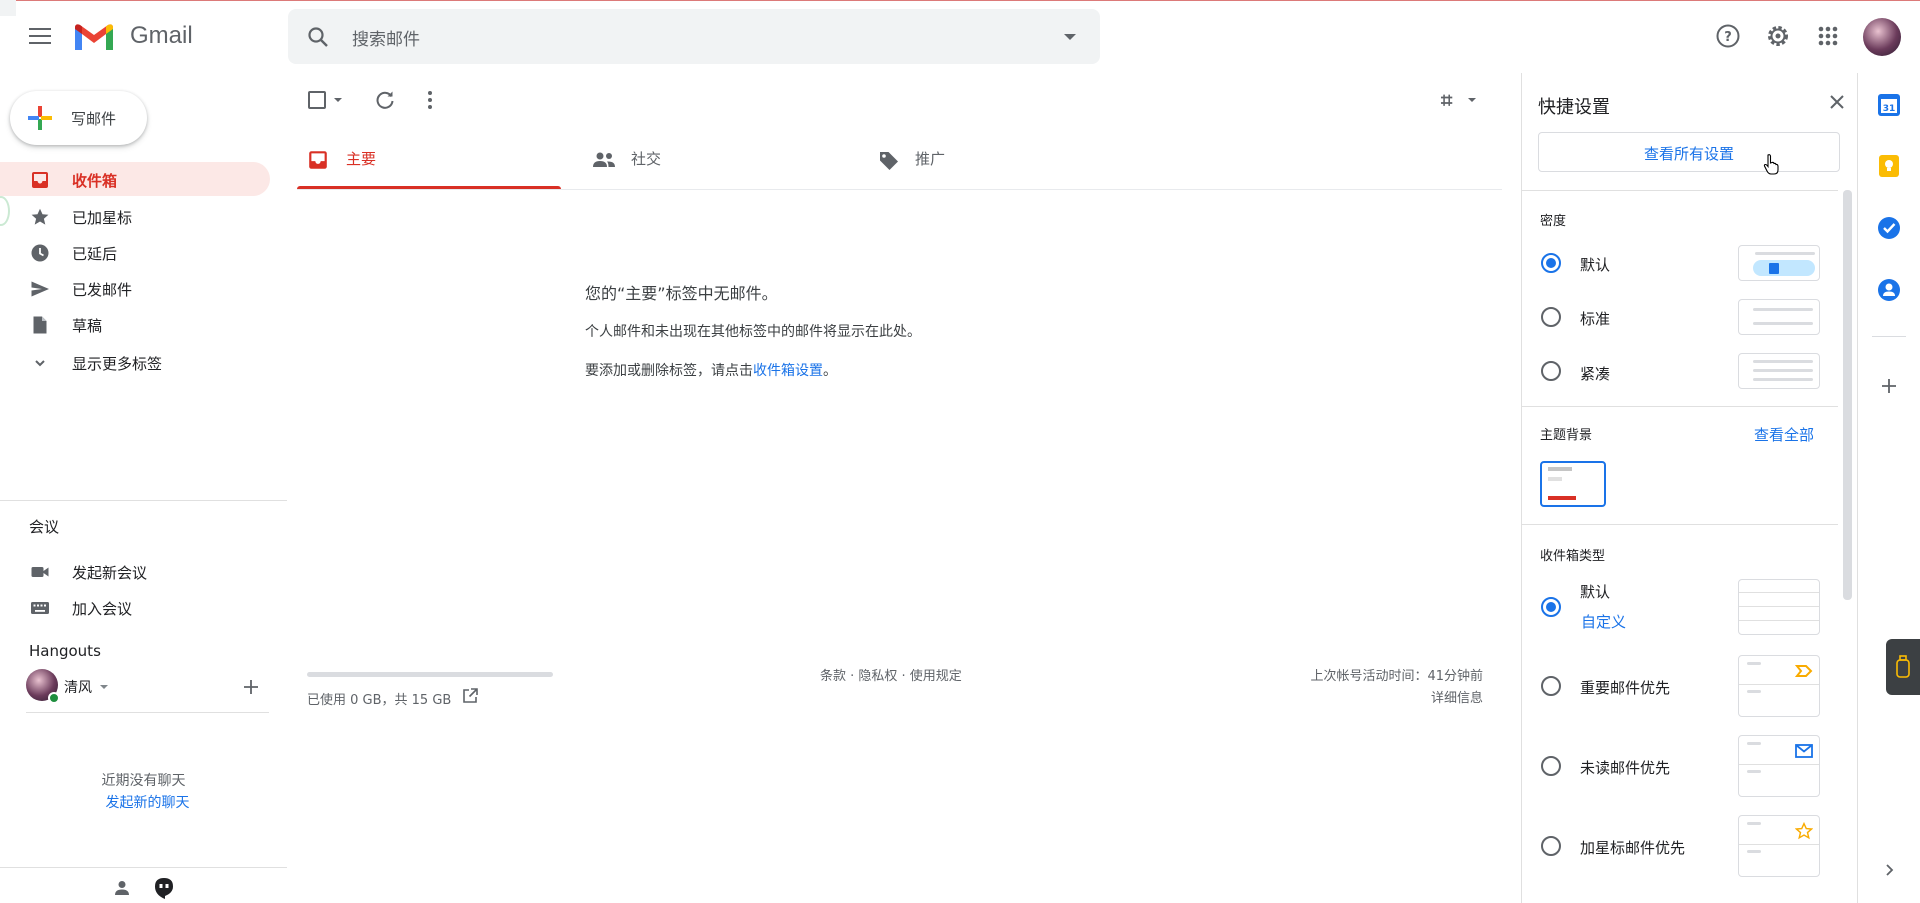 The height and width of the screenshot is (903, 1920). What do you see at coordinates (338, 100) in the screenshot?
I see `select-dropdown-icon` at bounding box center [338, 100].